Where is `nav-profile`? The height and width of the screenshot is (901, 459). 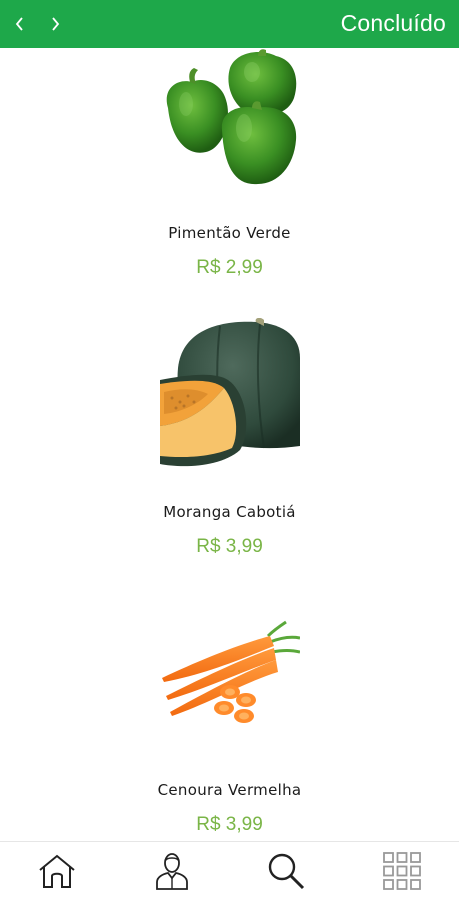
nav-profile is located at coordinates (172, 871).